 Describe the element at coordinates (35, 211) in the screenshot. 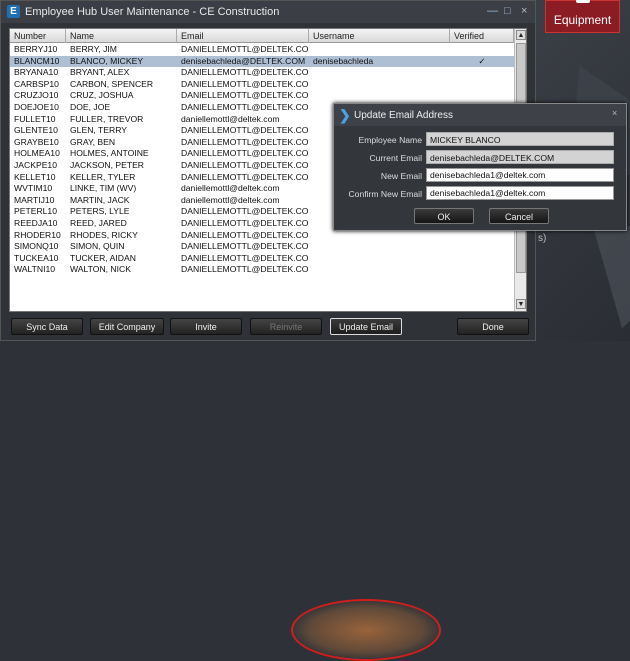

I see `cell-number: PETERL10` at that location.